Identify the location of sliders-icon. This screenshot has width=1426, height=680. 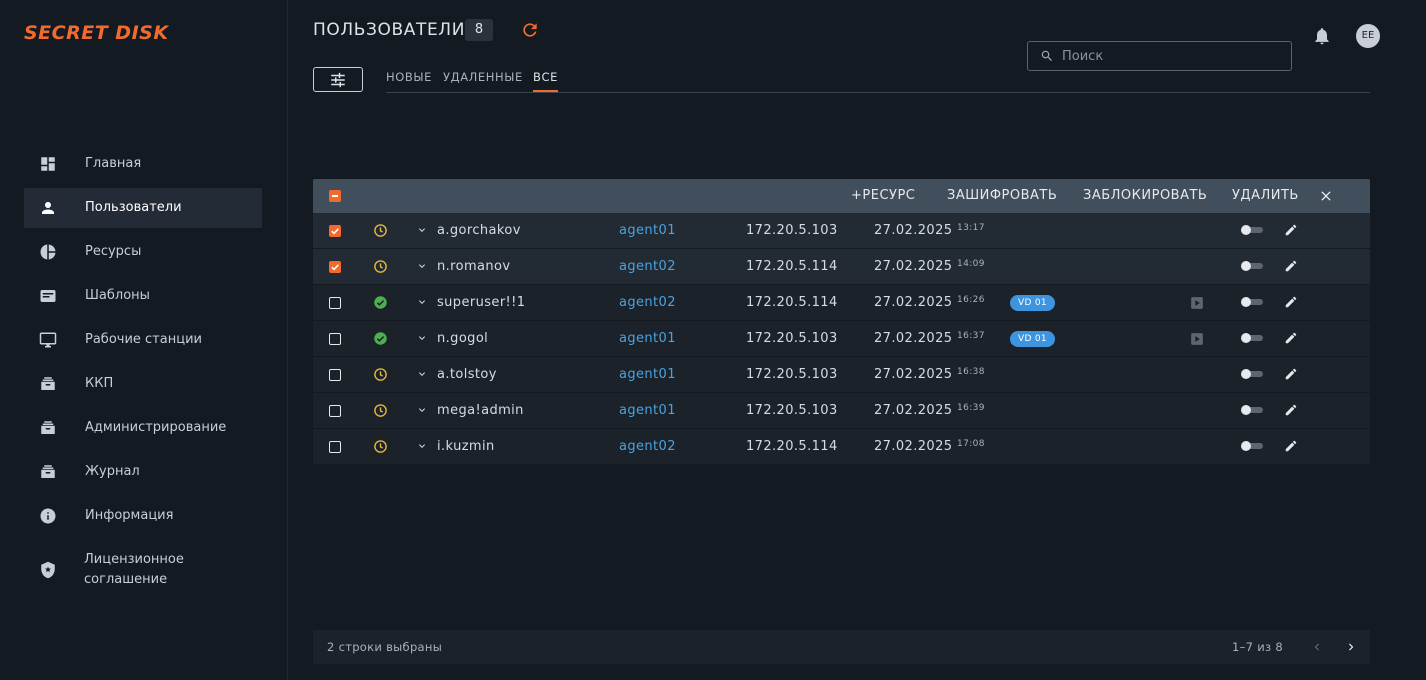
(338, 79).